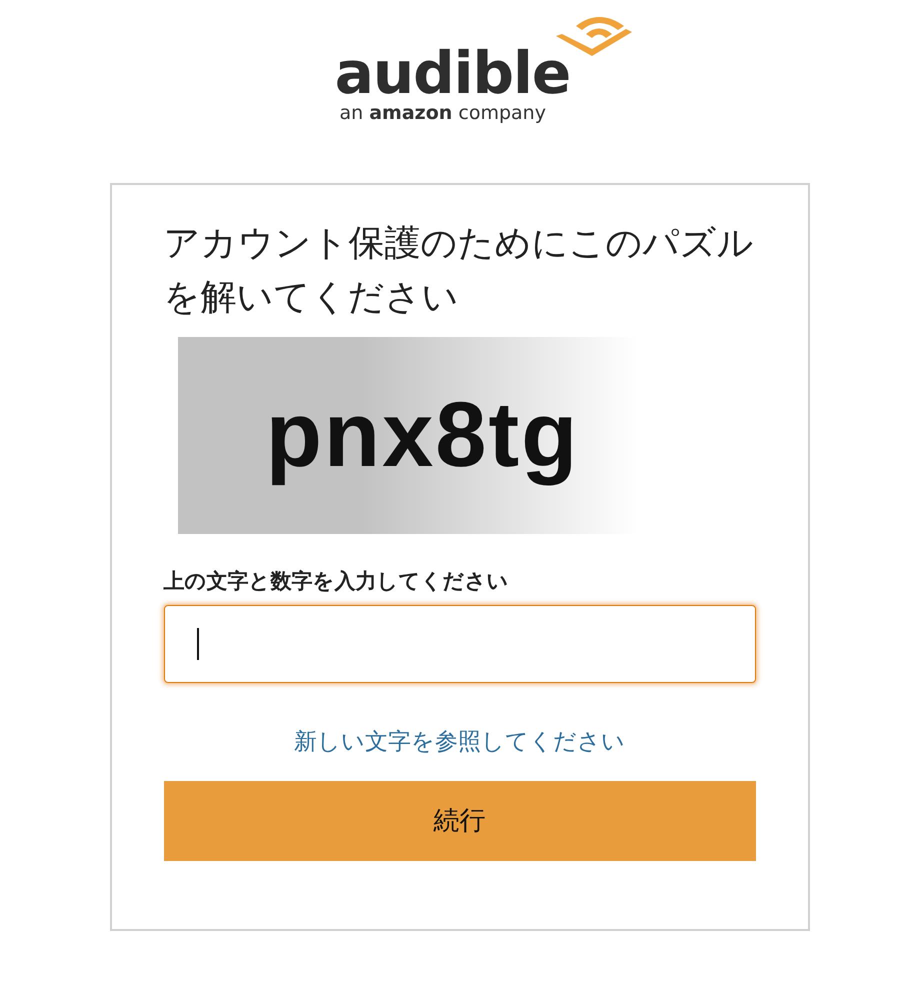 This screenshot has width=919, height=983. Describe the element at coordinates (443, 113) in the screenshot. I see `logo-tagline: an amazon company` at that location.